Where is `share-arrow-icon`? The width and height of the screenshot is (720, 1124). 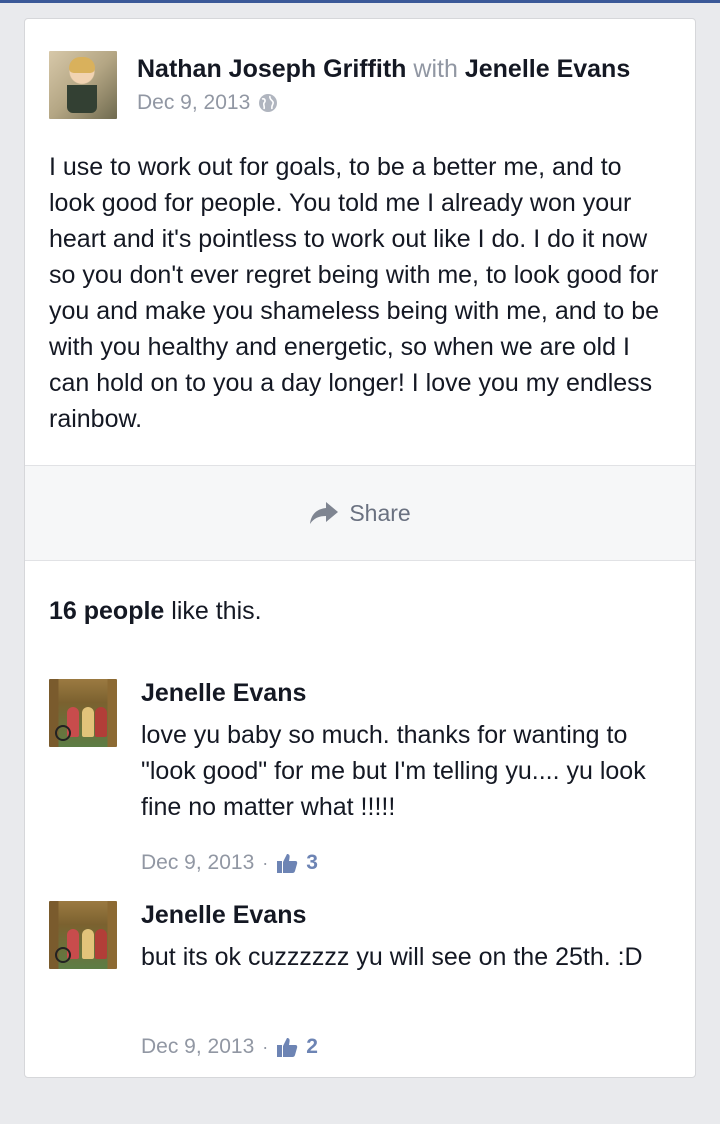 share-arrow-icon is located at coordinates (324, 513).